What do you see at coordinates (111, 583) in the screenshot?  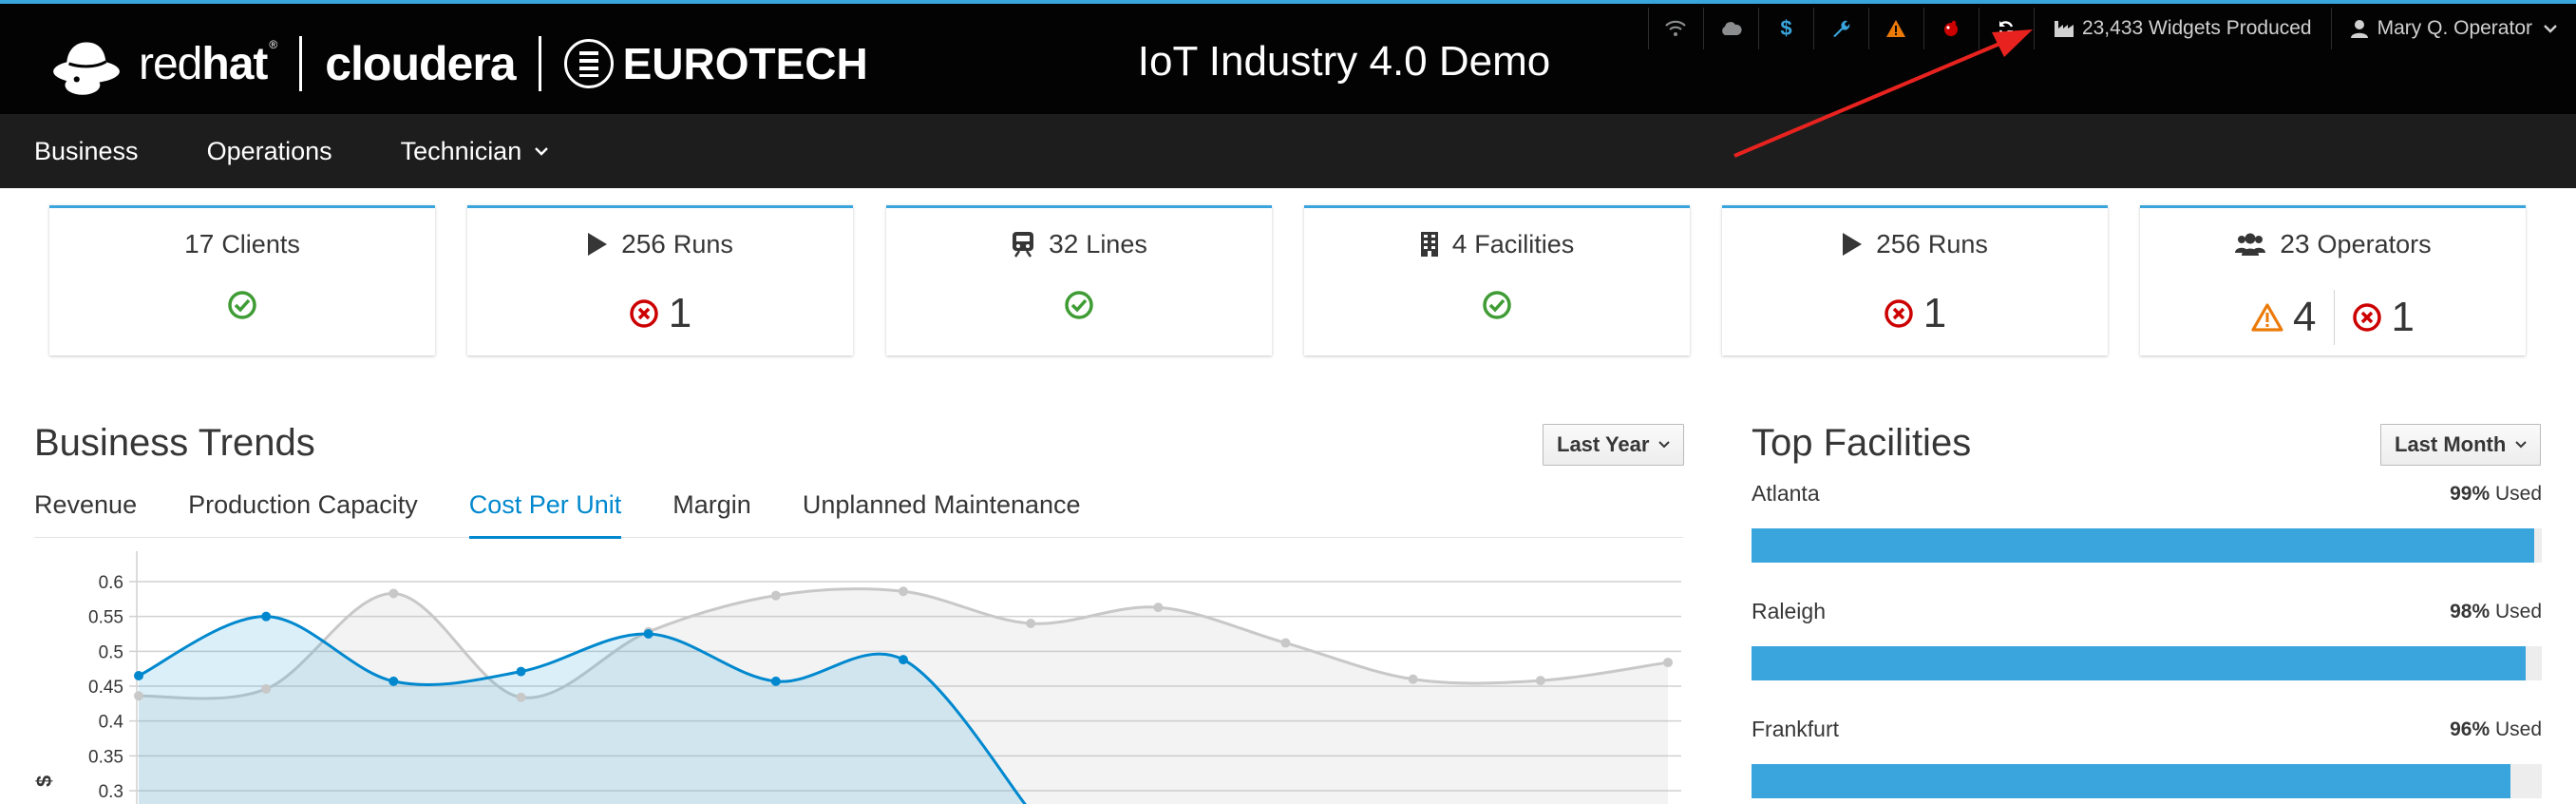 I see `y-tick-label: 0.6` at bounding box center [111, 583].